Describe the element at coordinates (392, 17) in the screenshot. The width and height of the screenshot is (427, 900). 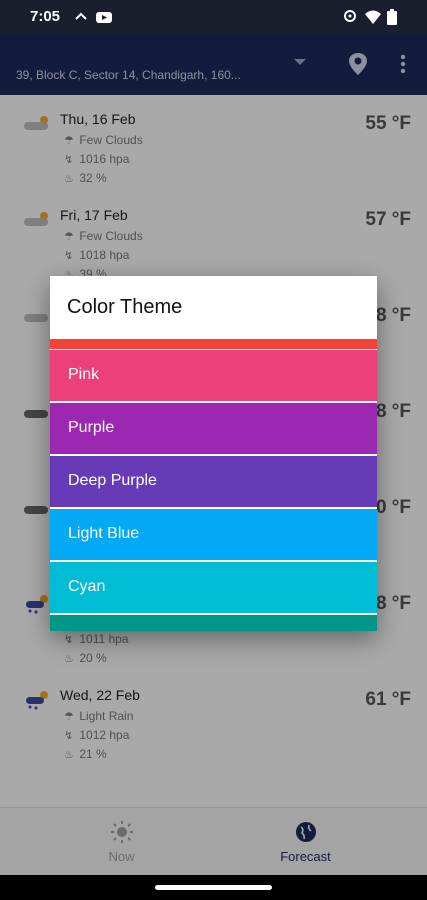
I see `battery-icon` at that location.